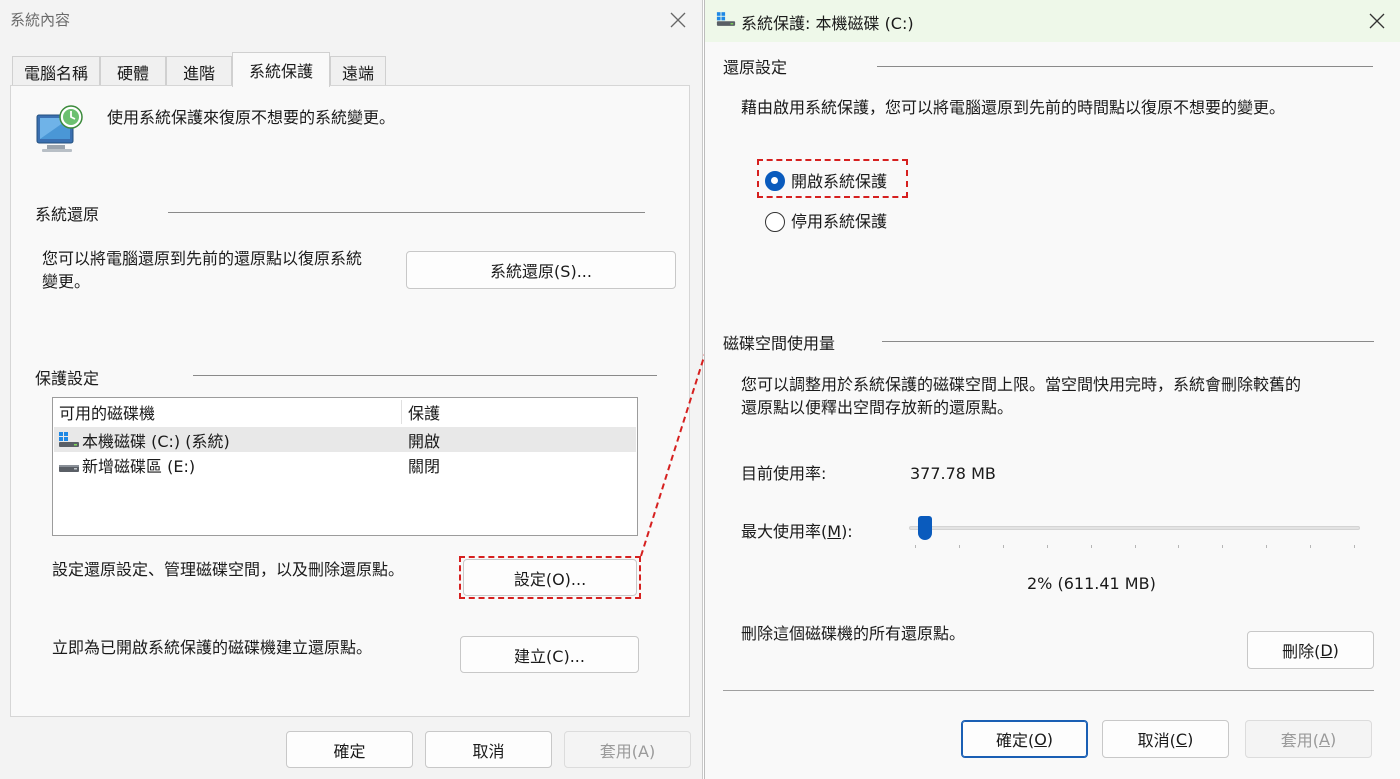  Describe the element at coordinates (212, 647) in the screenshot. I see `create-desc: 立即為已開啟系統保護的磁碟機建立還原點。` at that location.